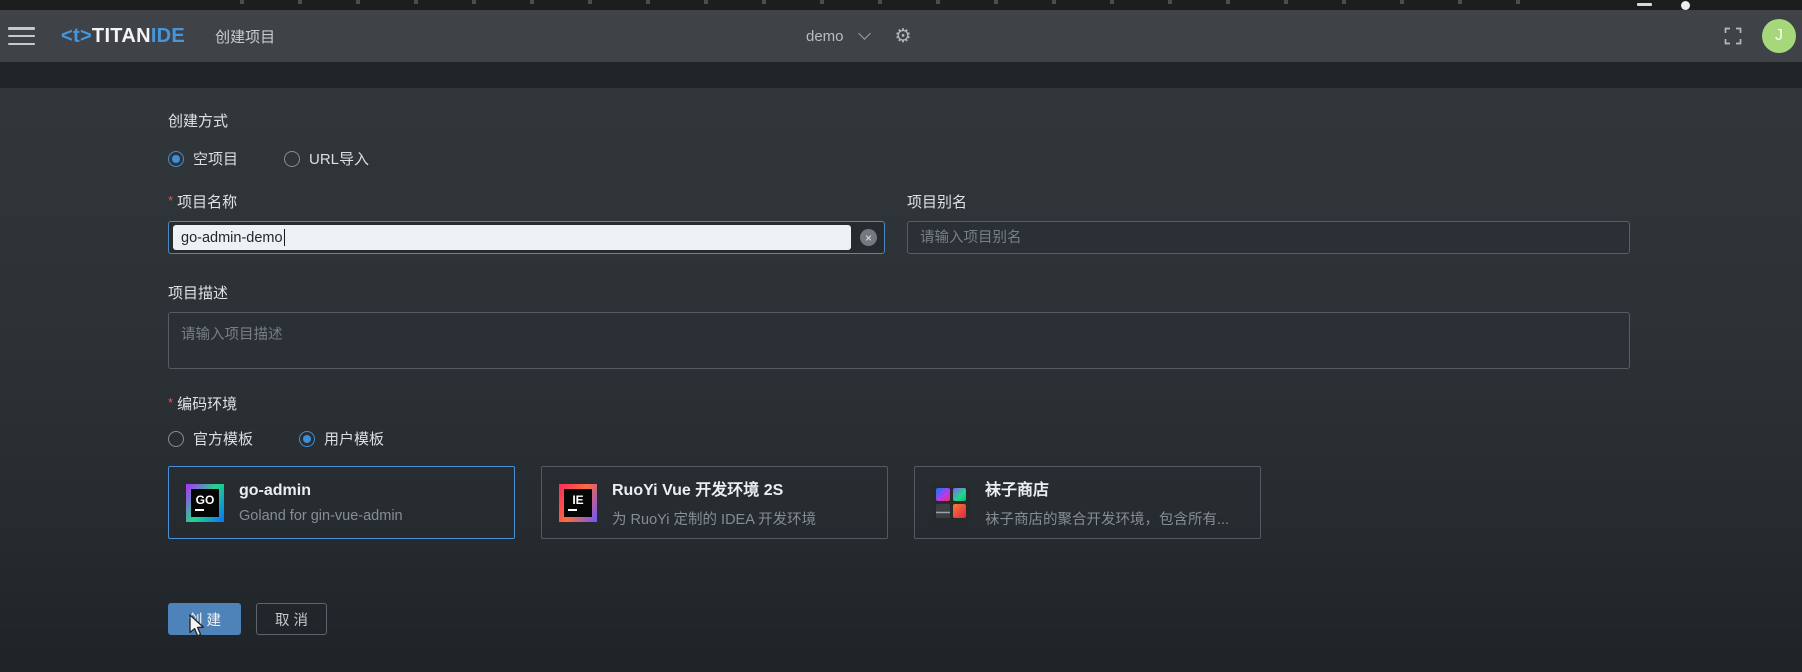  What do you see at coordinates (321, 515) in the screenshot?
I see `template-description: Goland for gin-vue-admin` at bounding box center [321, 515].